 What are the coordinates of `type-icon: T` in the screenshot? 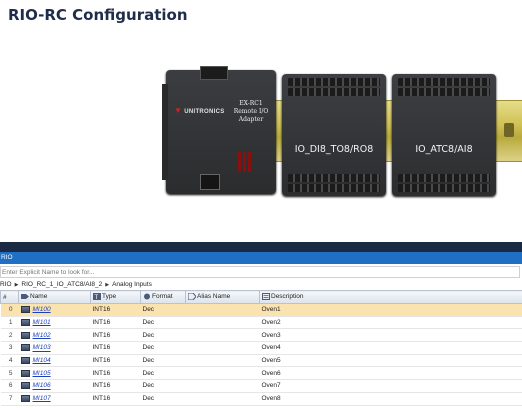 It's located at (97, 297).